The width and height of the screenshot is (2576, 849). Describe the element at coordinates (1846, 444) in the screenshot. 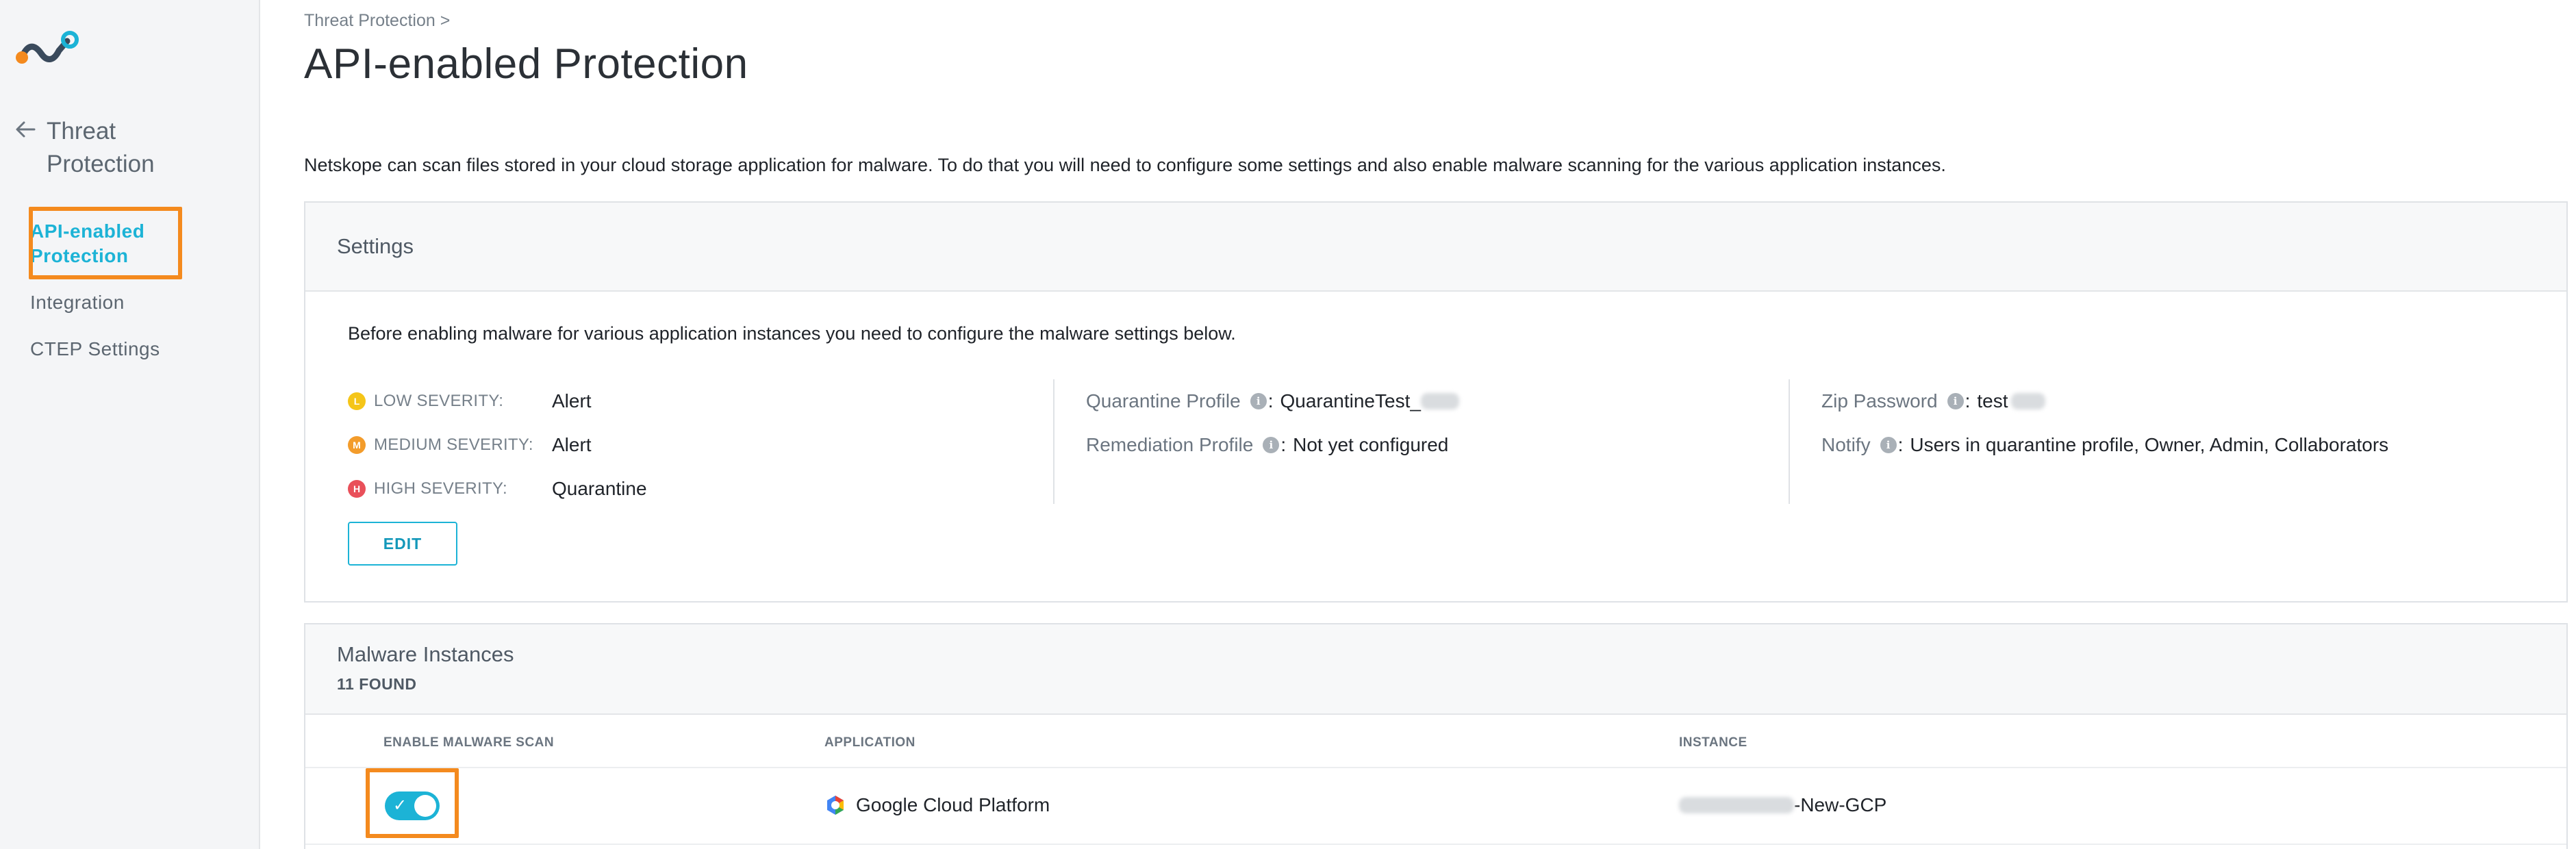

I see `notify-label: Notify` at that location.